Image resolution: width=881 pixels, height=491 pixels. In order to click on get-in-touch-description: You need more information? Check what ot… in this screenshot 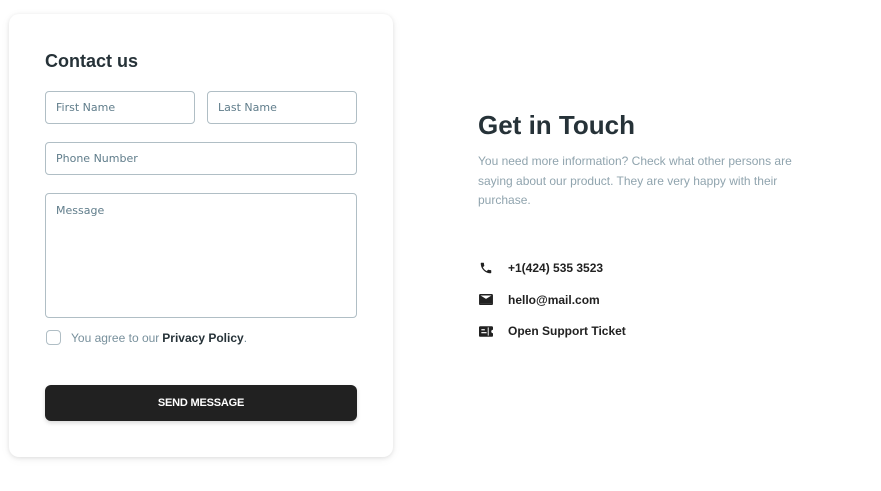, I will do `click(635, 180)`.